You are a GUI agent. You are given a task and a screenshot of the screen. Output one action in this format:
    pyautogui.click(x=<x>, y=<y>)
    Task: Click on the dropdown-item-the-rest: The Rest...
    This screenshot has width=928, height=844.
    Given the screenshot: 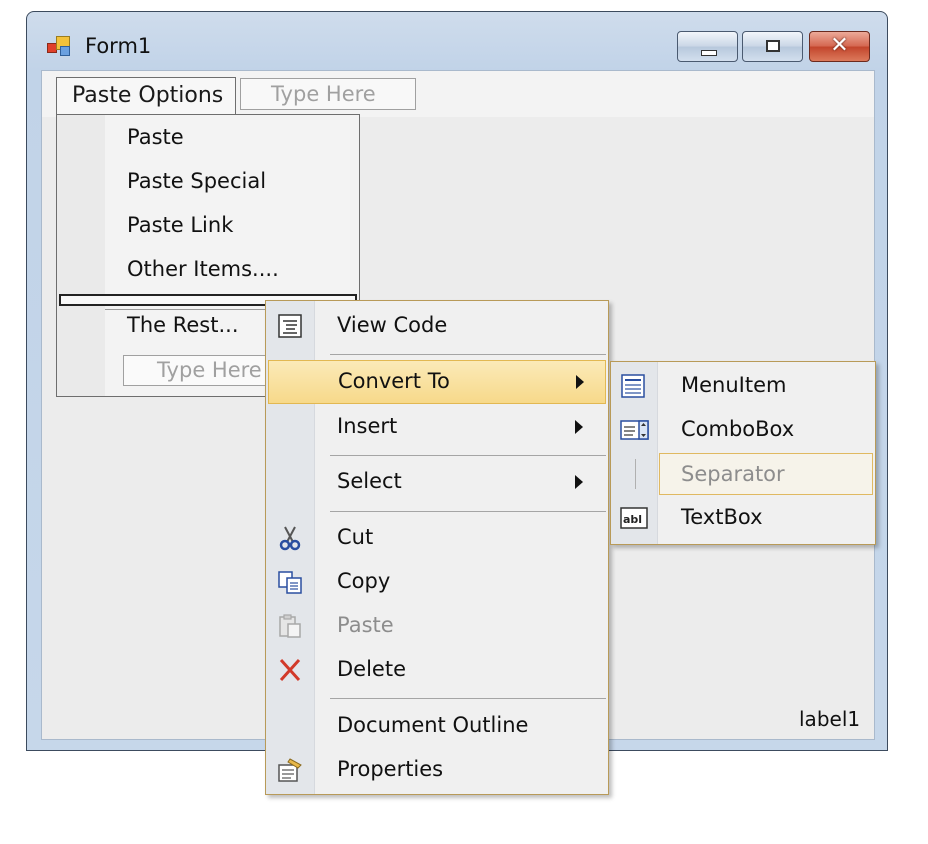 What is the action you would take?
    pyautogui.click(x=183, y=325)
    